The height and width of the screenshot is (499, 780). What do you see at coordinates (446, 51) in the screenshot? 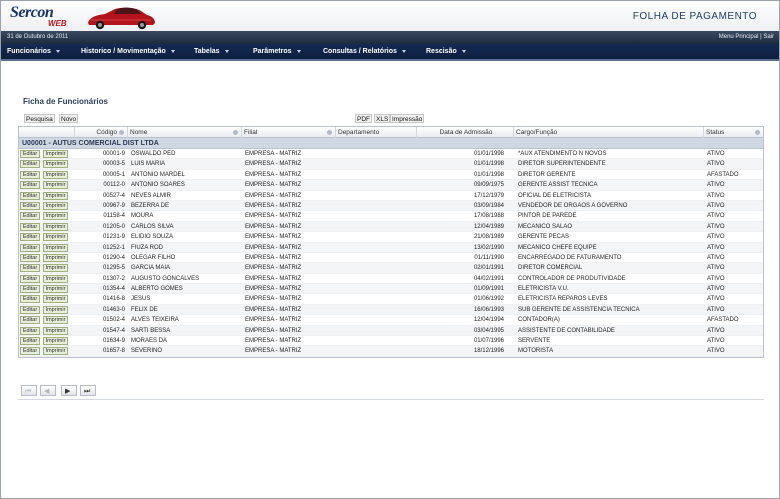
I see `menu-rescisao: Rescisão` at bounding box center [446, 51].